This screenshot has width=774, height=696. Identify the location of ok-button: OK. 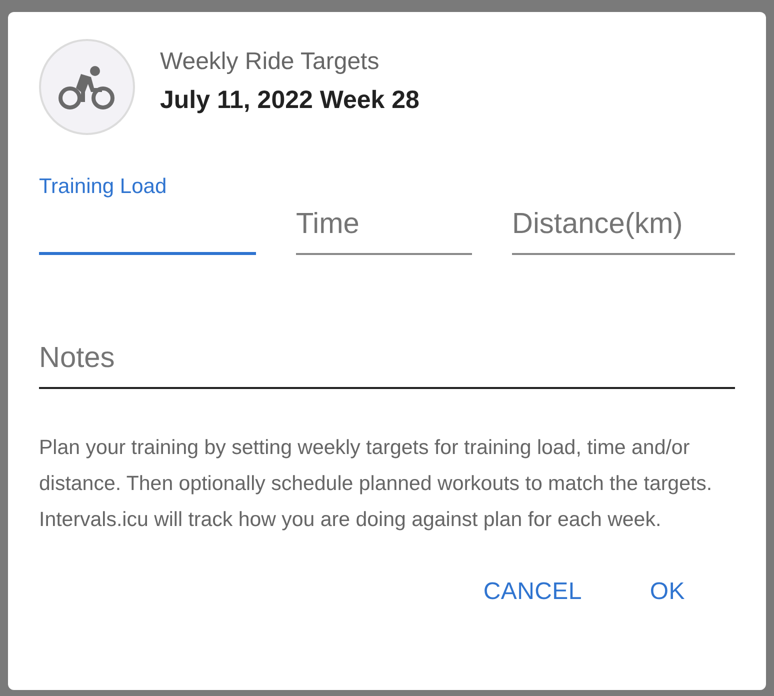
(667, 592).